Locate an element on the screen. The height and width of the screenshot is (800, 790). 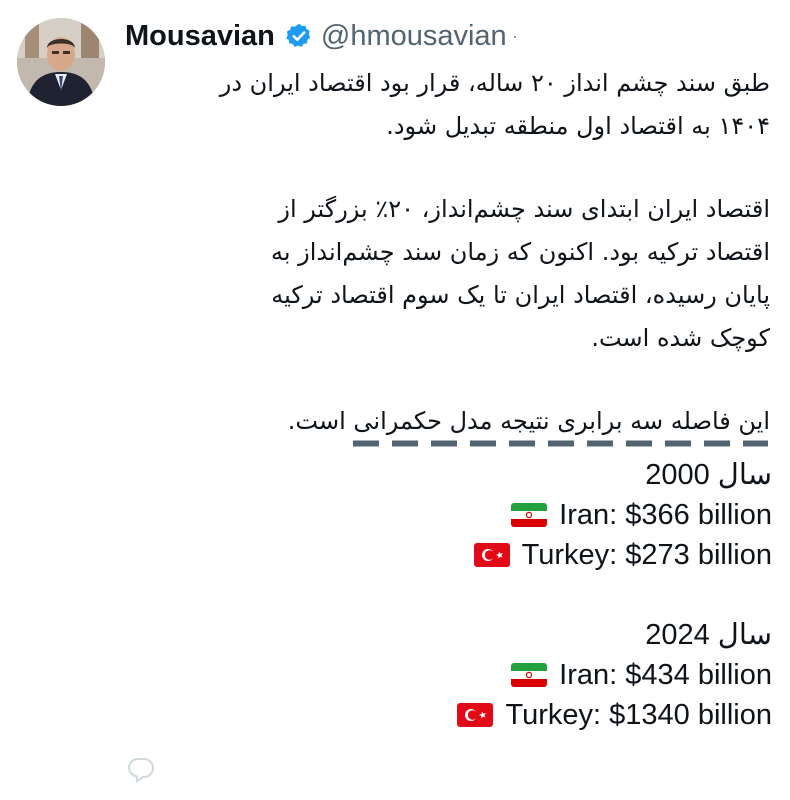
author-handle: @hmousavian is located at coordinates (414, 36).